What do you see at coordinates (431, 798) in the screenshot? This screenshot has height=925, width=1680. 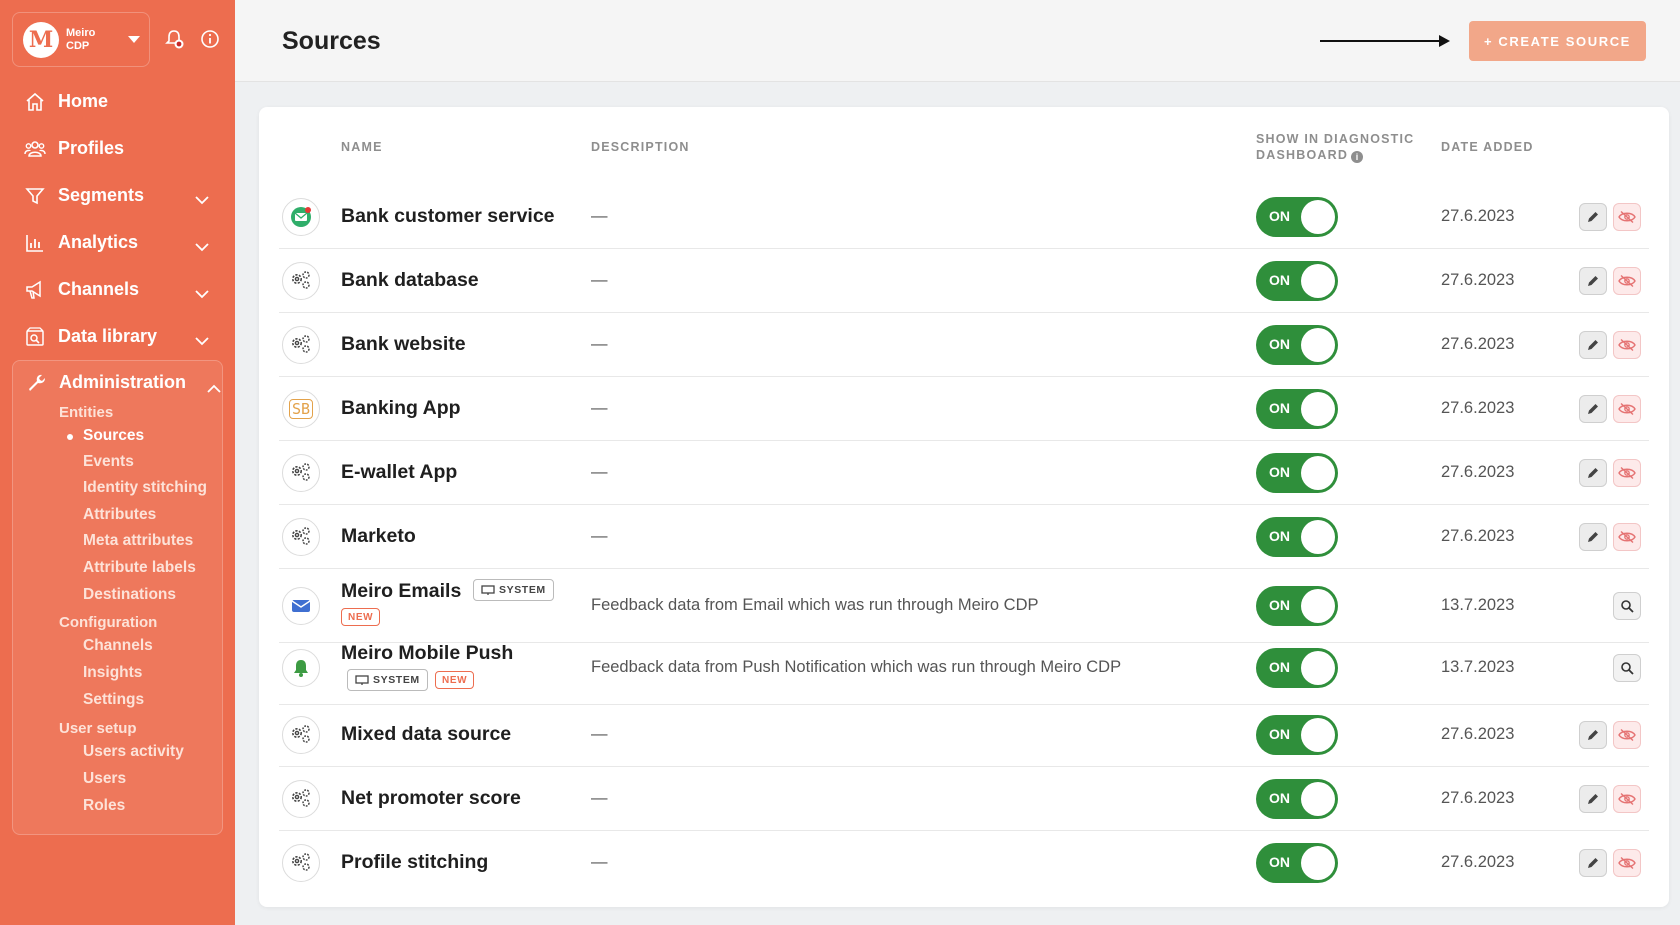 I see `source-name: Net promoter score` at bounding box center [431, 798].